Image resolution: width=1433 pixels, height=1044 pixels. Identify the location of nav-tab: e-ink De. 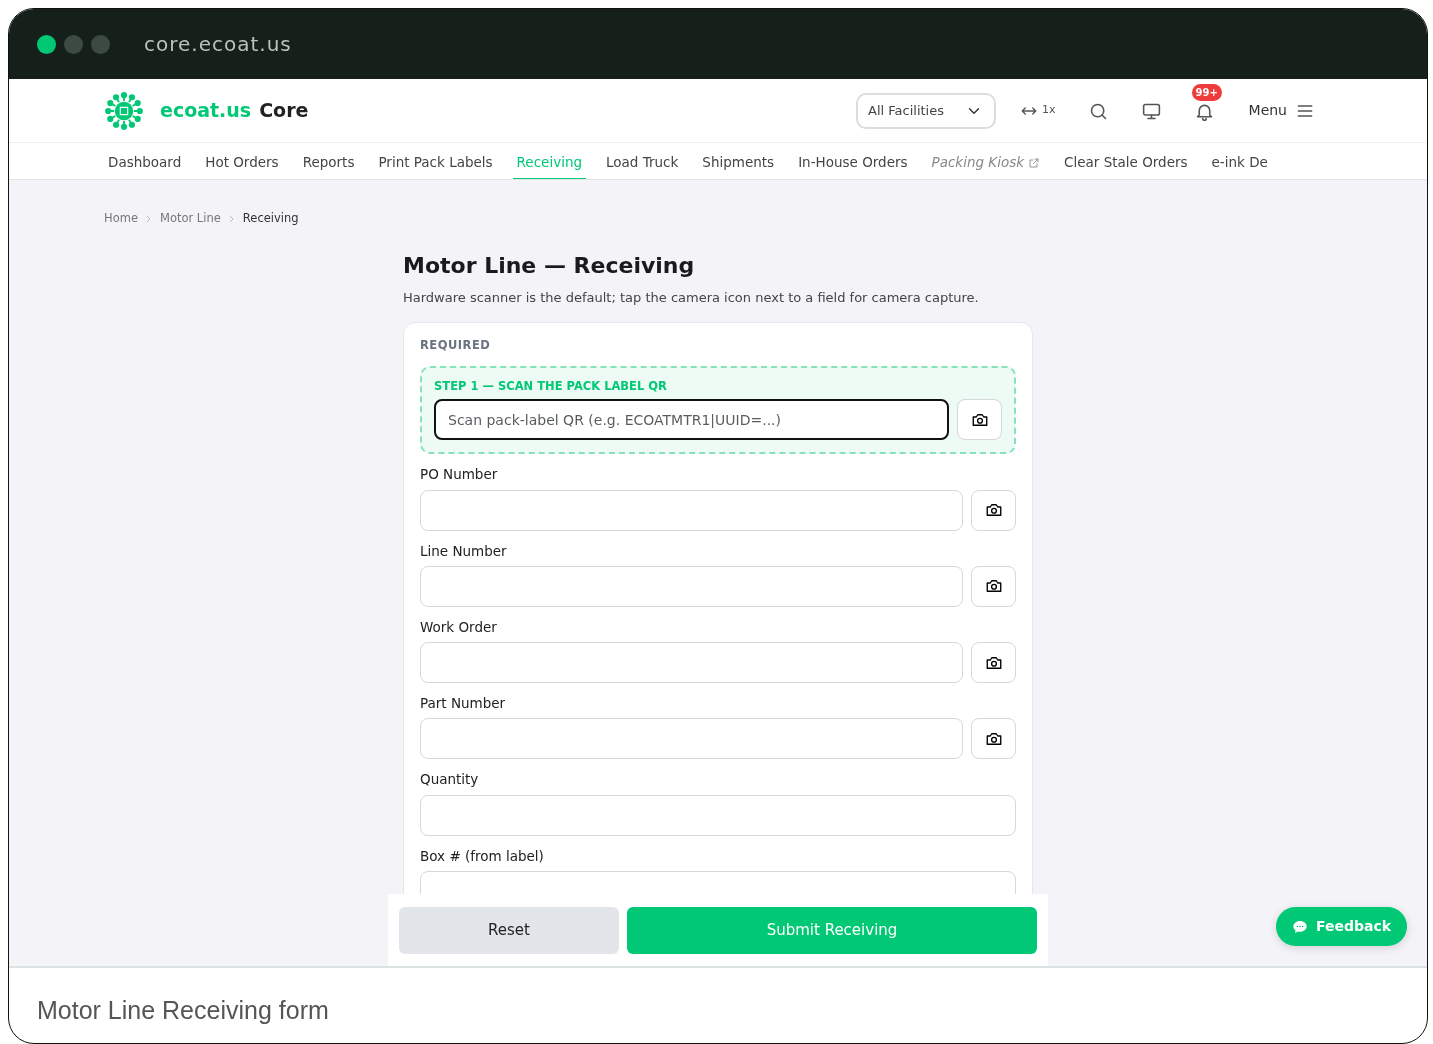
(1239, 161).